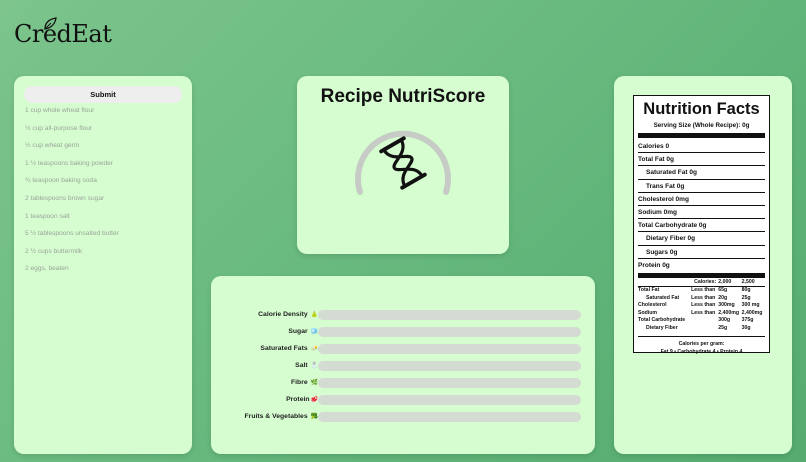  I want to click on calorie-density-bar, so click(449, 315).